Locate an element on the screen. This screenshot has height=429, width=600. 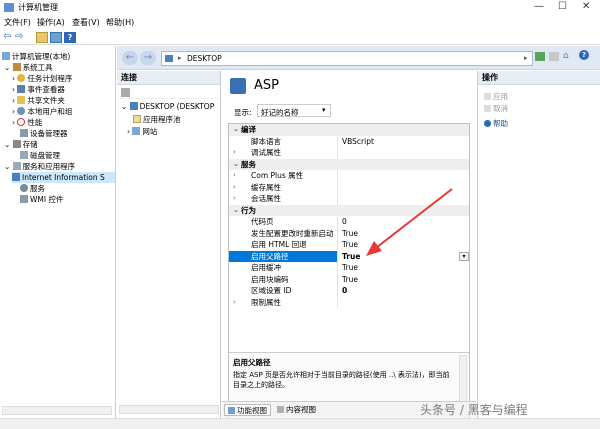
action-help: 帮助 is located at coordinates (496, 123).